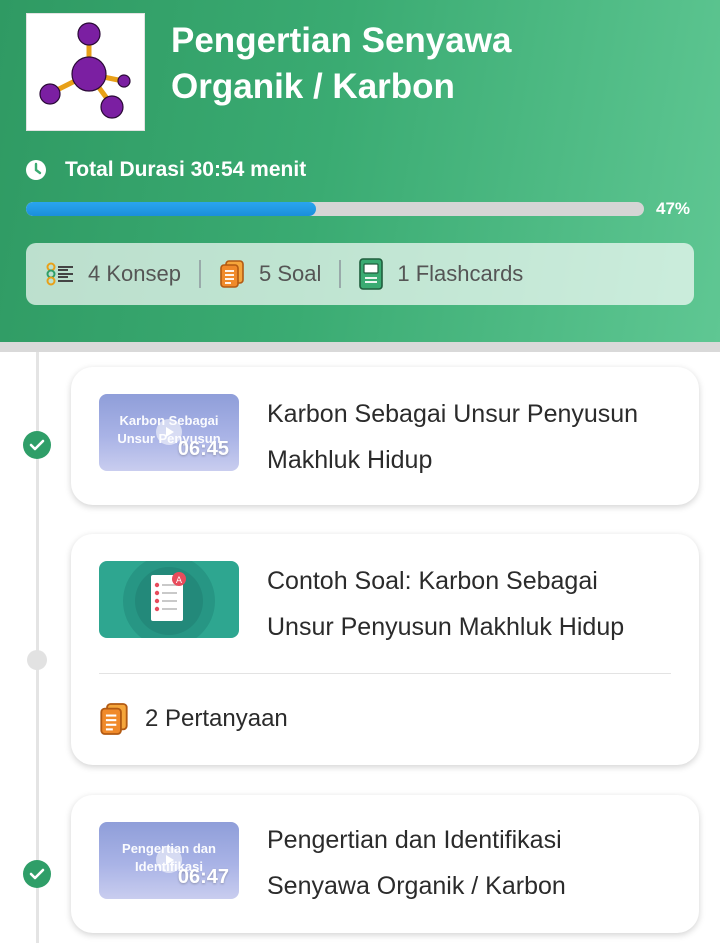  I want to click on molecule-thumbnail, so click(85, 72).